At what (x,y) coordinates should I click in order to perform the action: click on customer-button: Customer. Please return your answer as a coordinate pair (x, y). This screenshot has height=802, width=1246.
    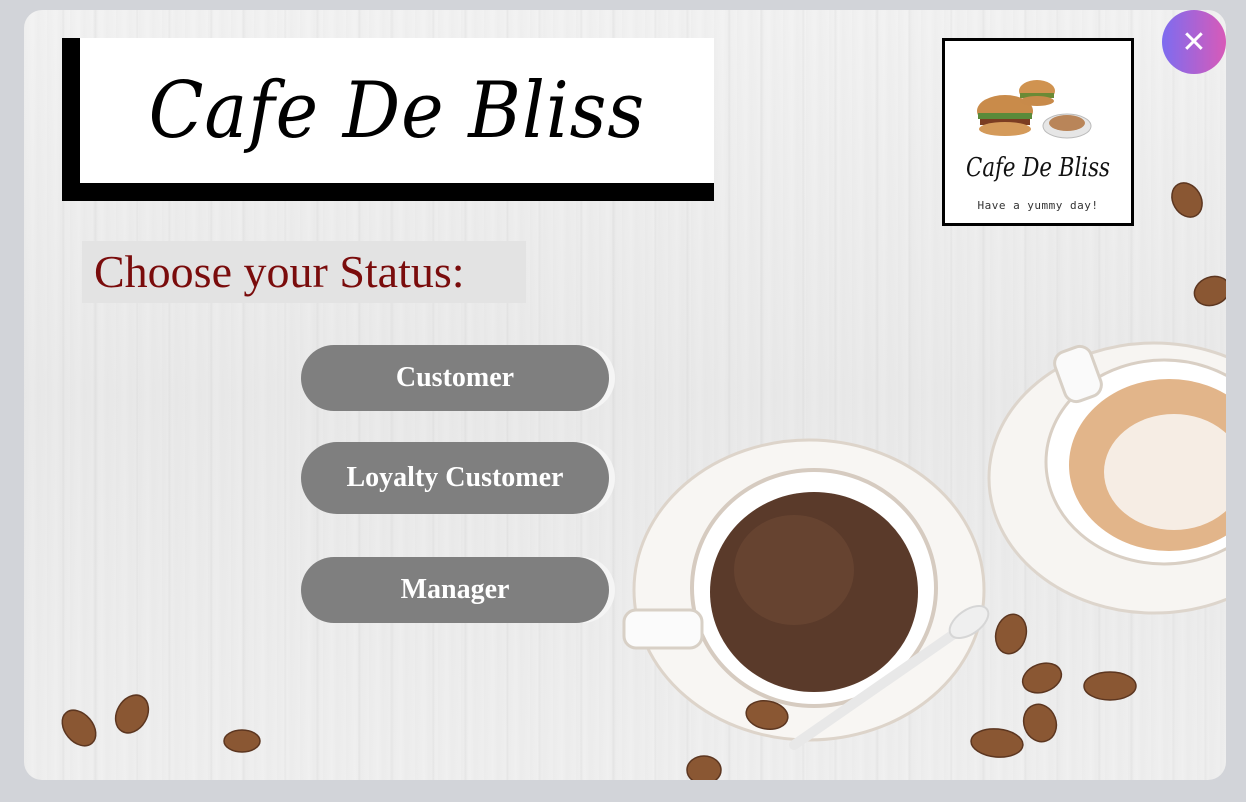
    Looking at the image, I should click on (455, 378).